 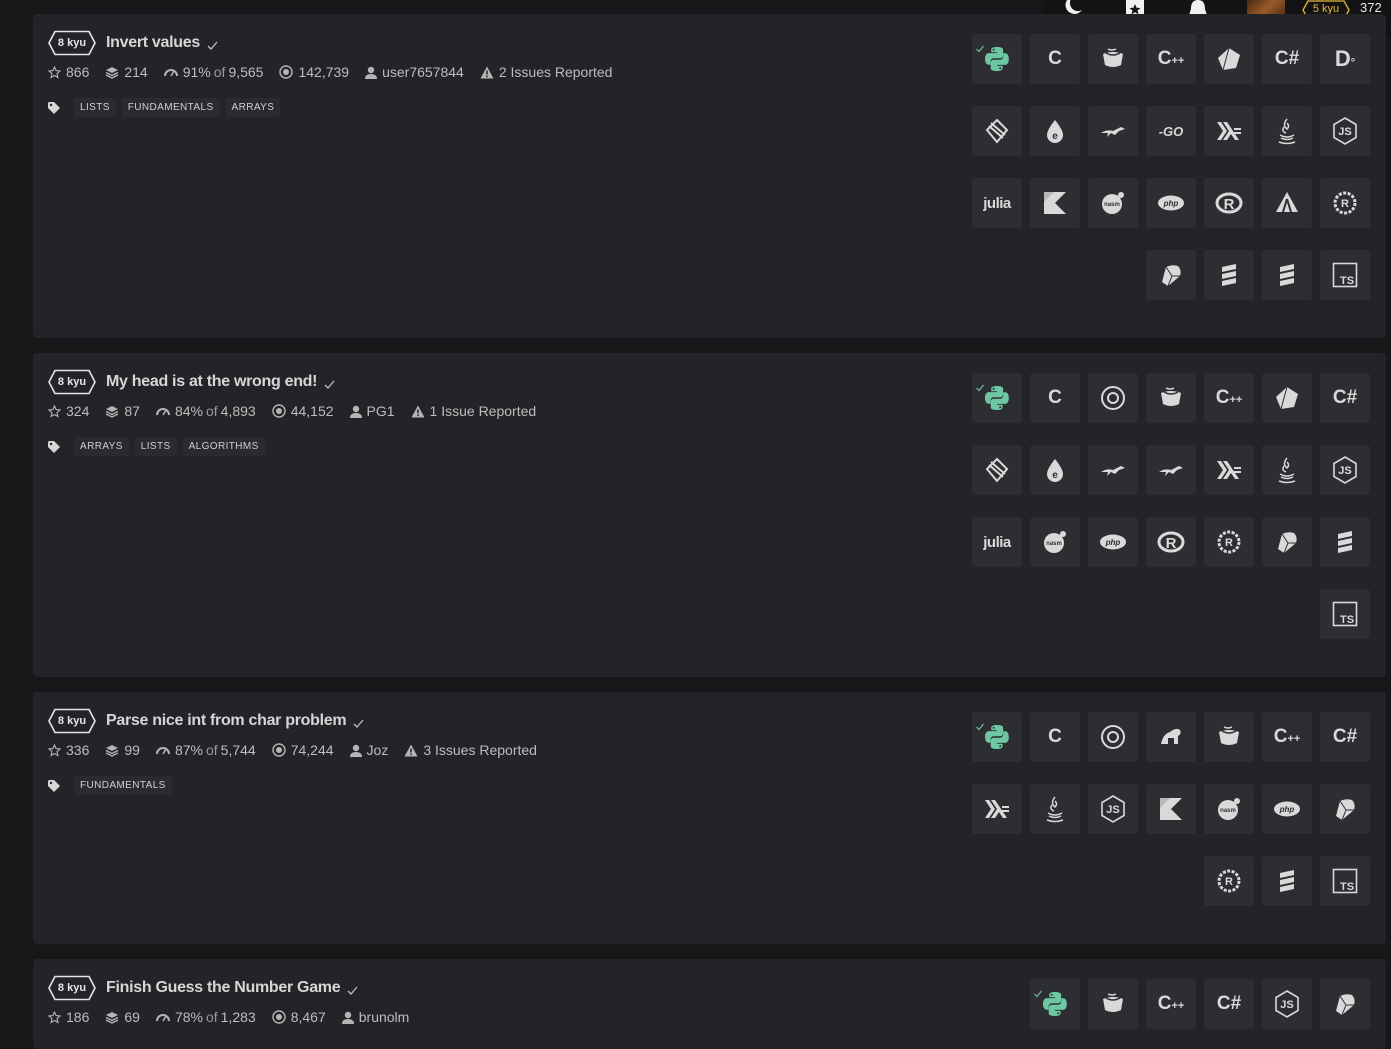 What do you see at coordinates (1229, 275) in the screenshot?
I see `language-scala` at bounding box center [1229, 275].